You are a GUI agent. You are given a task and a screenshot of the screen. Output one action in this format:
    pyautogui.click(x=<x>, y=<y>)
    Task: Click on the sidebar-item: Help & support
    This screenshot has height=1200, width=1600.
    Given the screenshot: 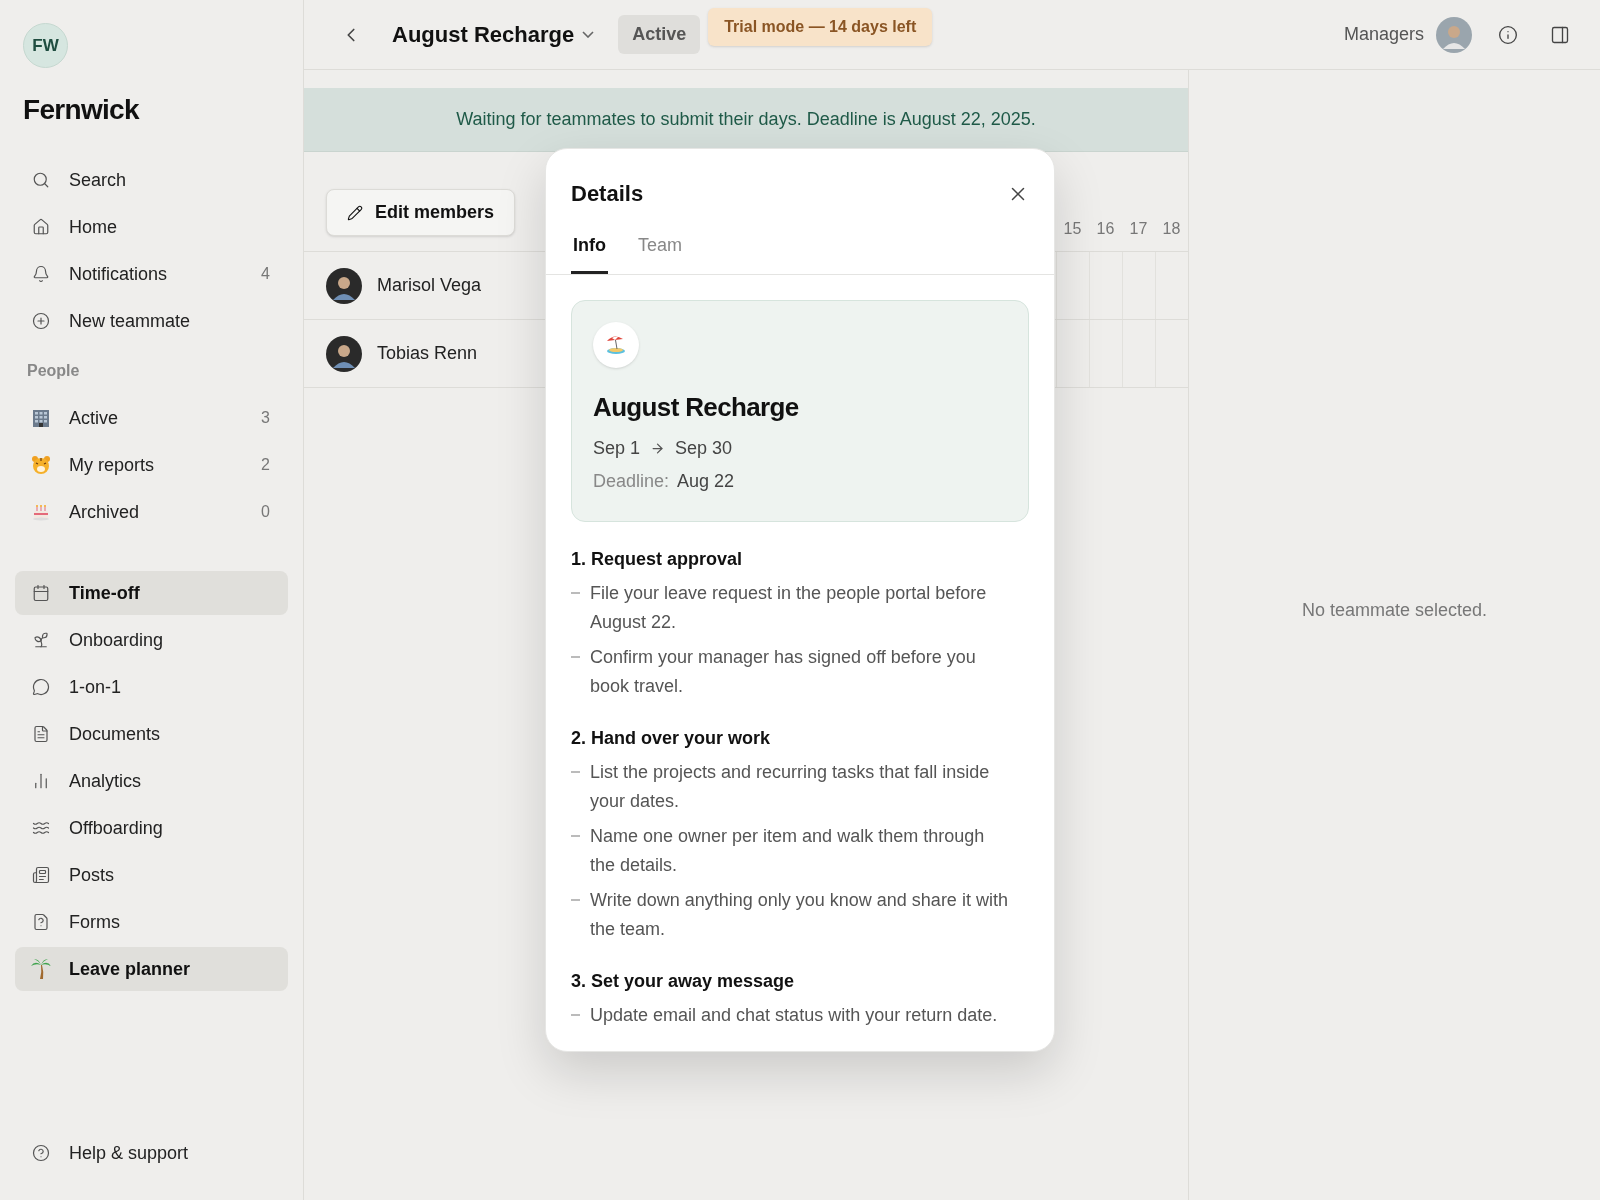 What is the action you would take?
    pyautogui.click(x=151, y=1153)
    